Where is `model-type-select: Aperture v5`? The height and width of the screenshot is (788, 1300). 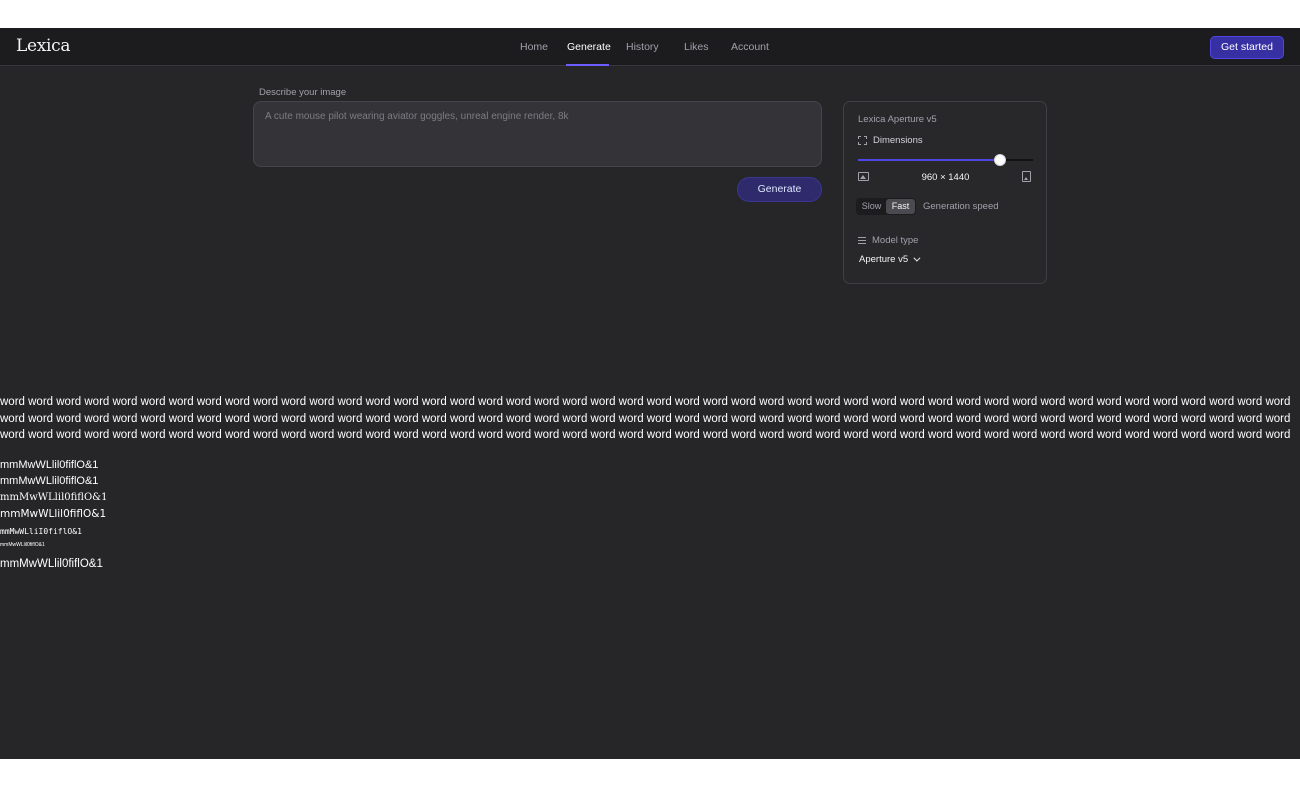 model-type-select: Aperture v5 is located at coordinates (890, 259).